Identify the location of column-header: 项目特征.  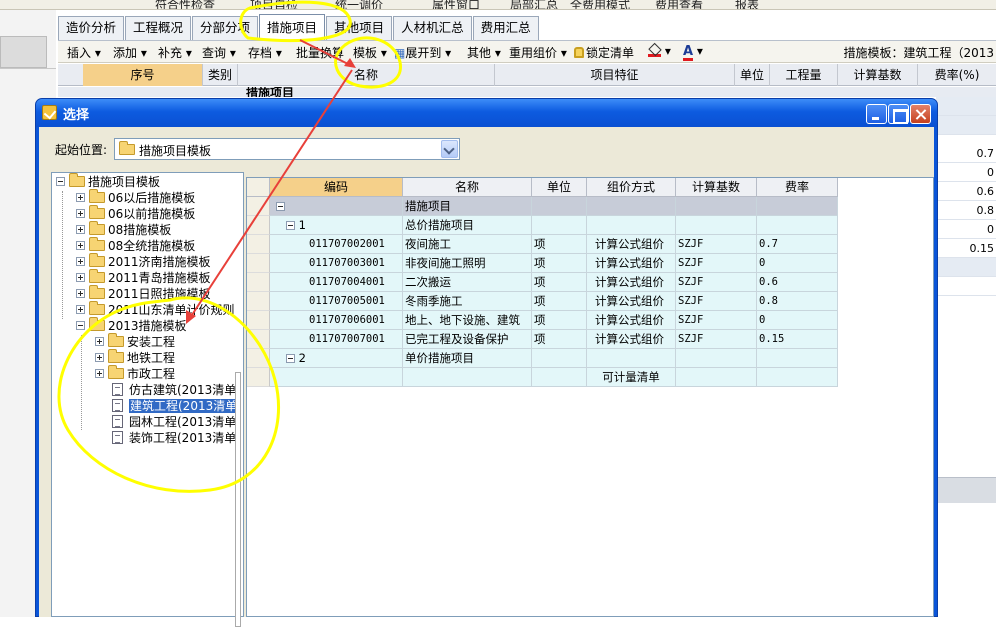
(615, 75).